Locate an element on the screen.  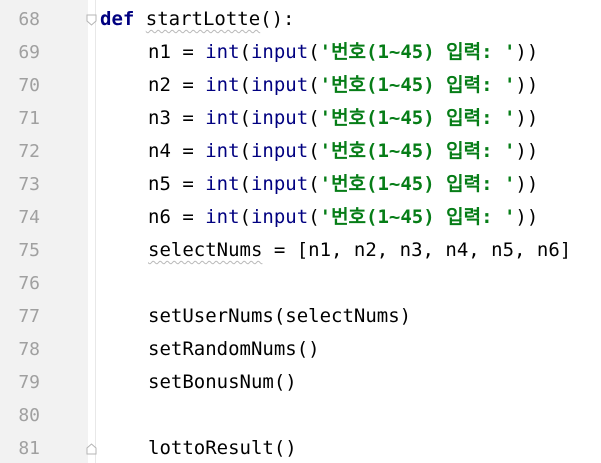
code-token: n5 = is located at coordinates (177, 184).